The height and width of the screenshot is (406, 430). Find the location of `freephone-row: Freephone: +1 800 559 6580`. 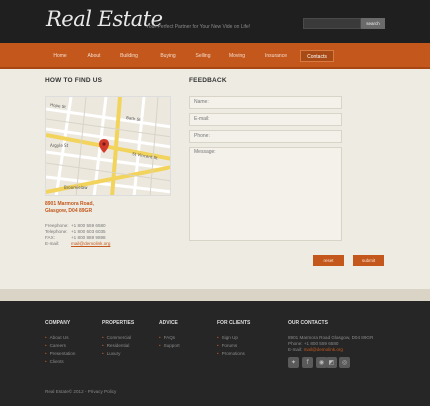

freephone-row: Freephone: +1 800 559 6580 is located at coordinates (75, 225).